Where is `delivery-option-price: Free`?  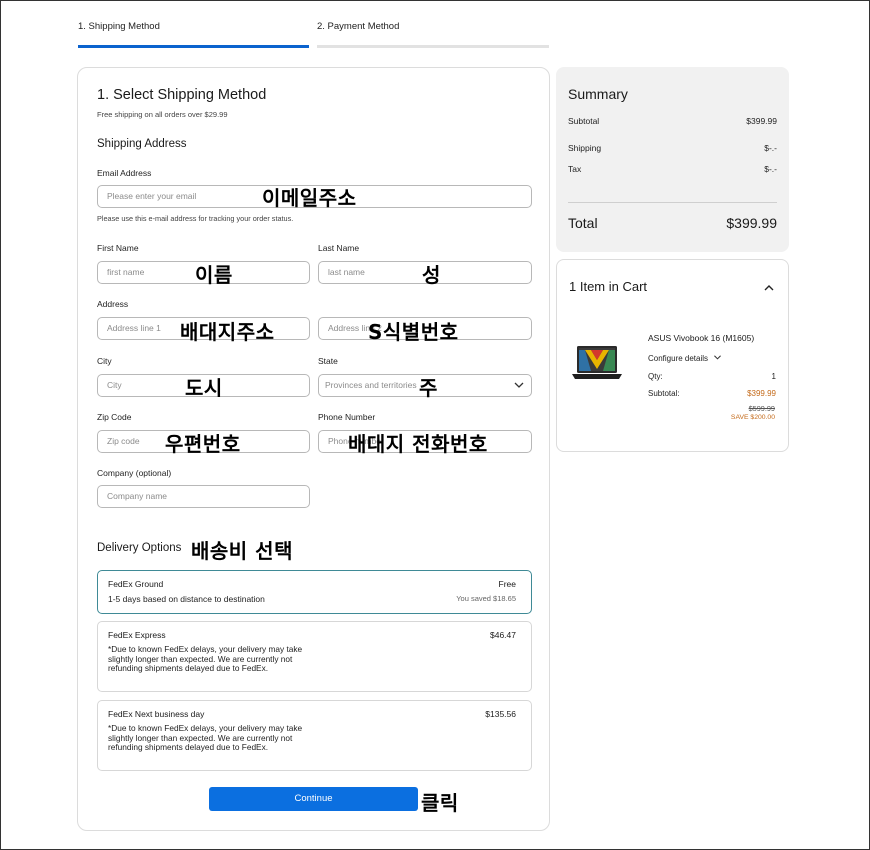
delivery-option-price: Free is located at coordinates (507, 584).